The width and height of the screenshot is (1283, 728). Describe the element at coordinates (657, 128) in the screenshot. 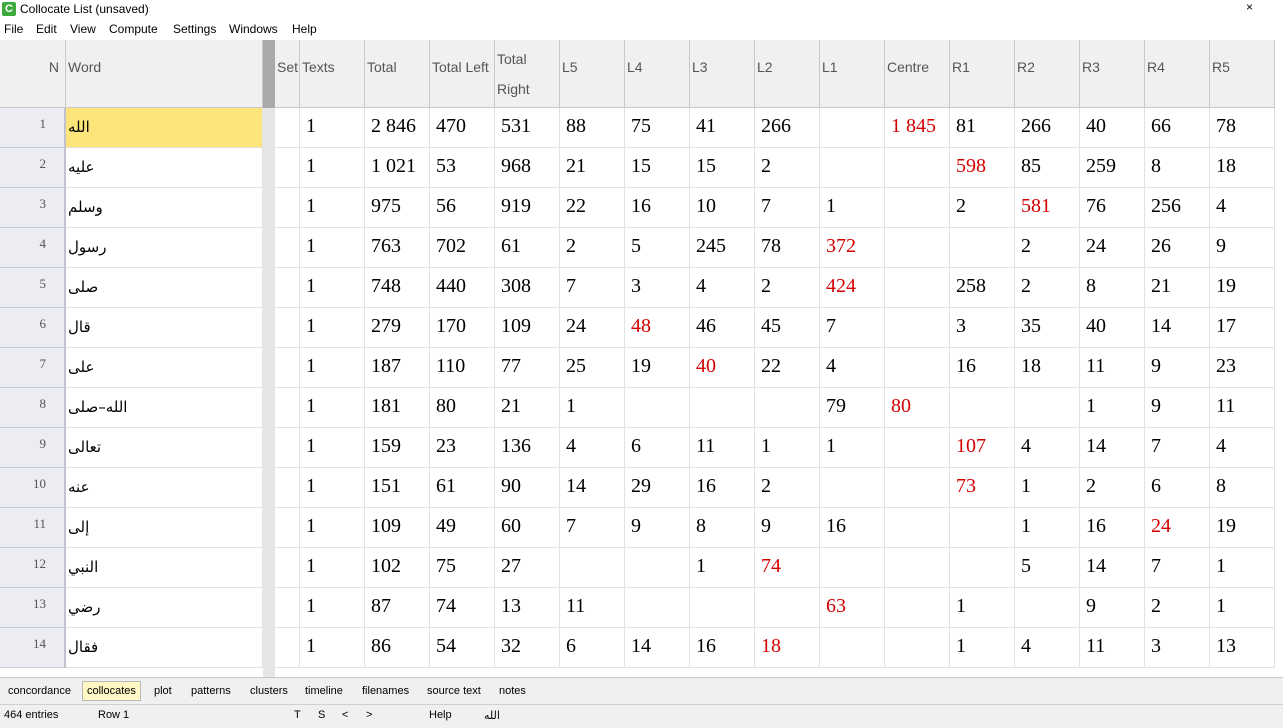

I see `l4-cell: 75` at that location.